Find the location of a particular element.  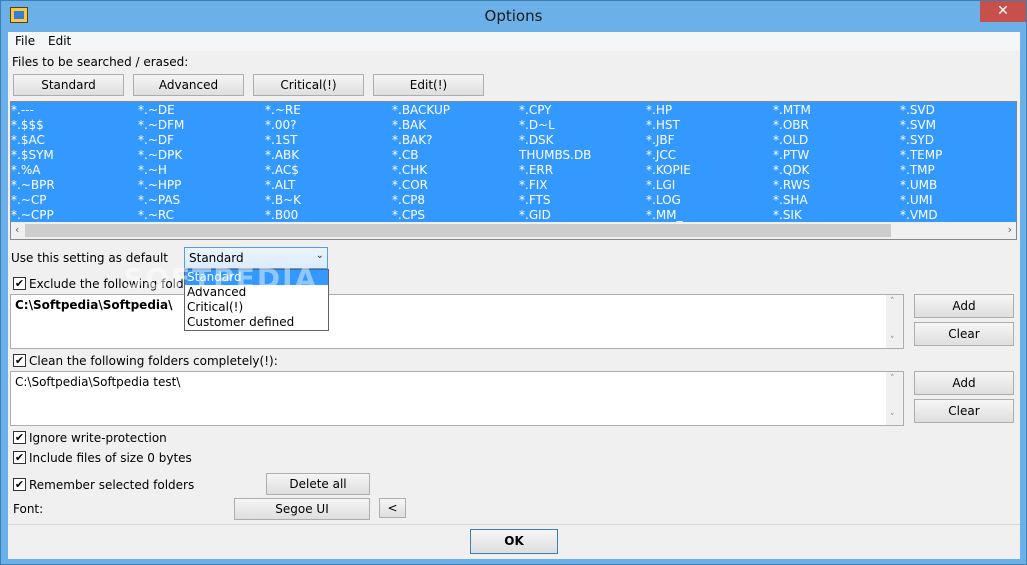

exclude-clear-button: Clear is located at coordinates (964, 334).